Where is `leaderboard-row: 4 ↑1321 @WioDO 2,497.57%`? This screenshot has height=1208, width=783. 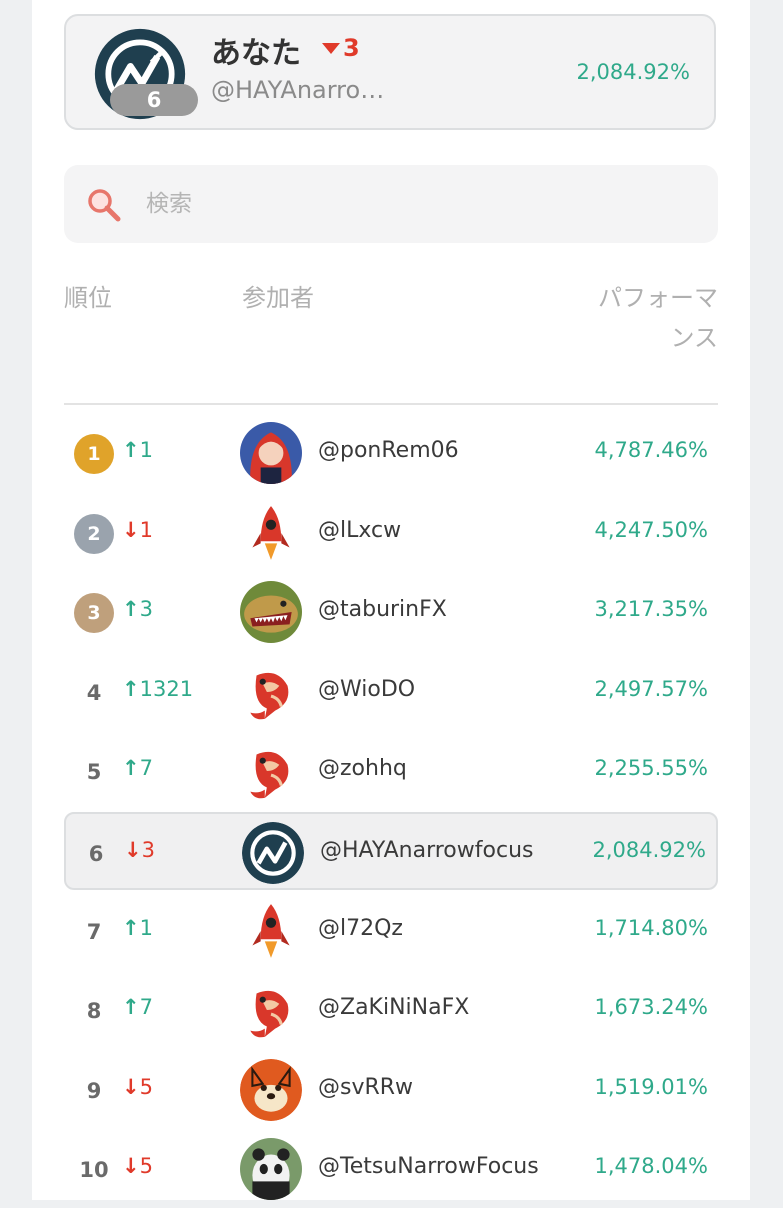 leaderboard-row: 4 ↑1321 @WioDO 2,497.57% is located at coordinates (391, 692).